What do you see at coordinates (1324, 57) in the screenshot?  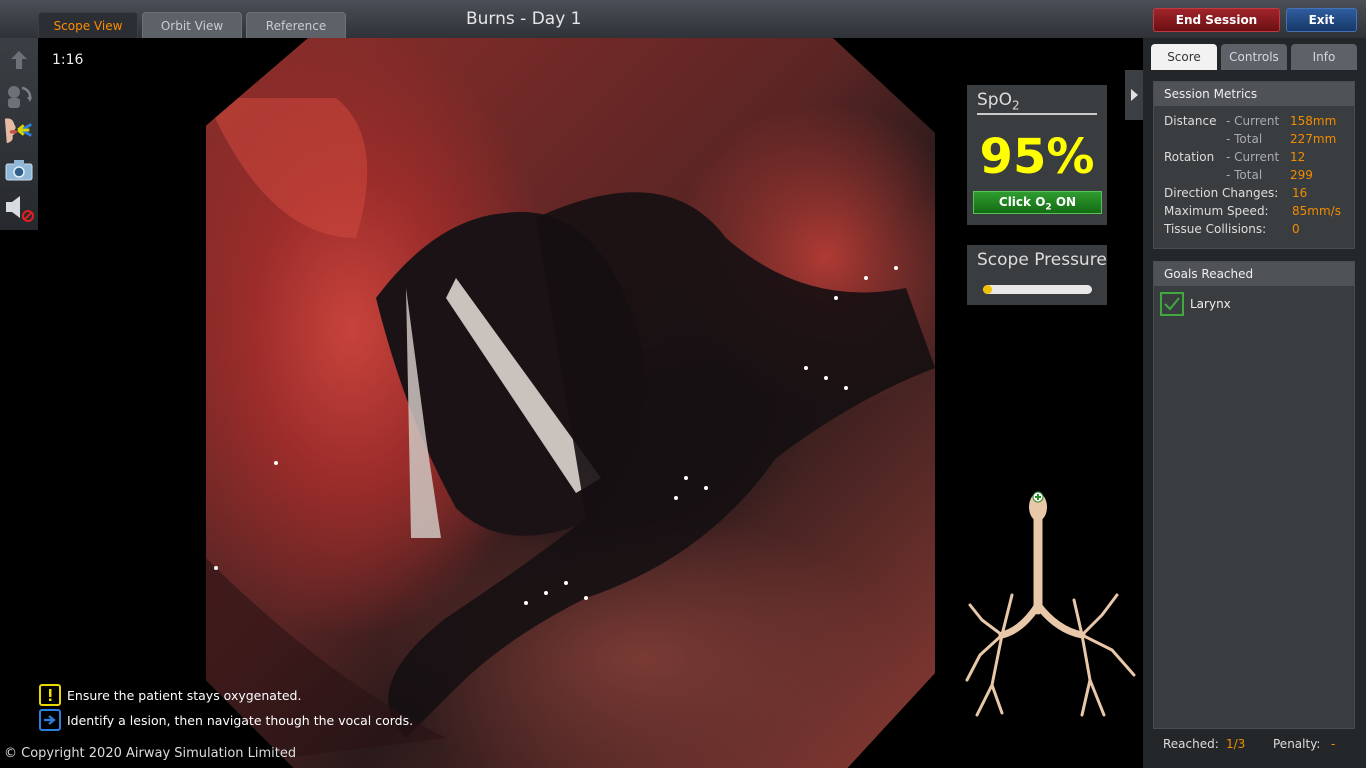 I see `tab-info: Info` at bounding box center [1324, 57].